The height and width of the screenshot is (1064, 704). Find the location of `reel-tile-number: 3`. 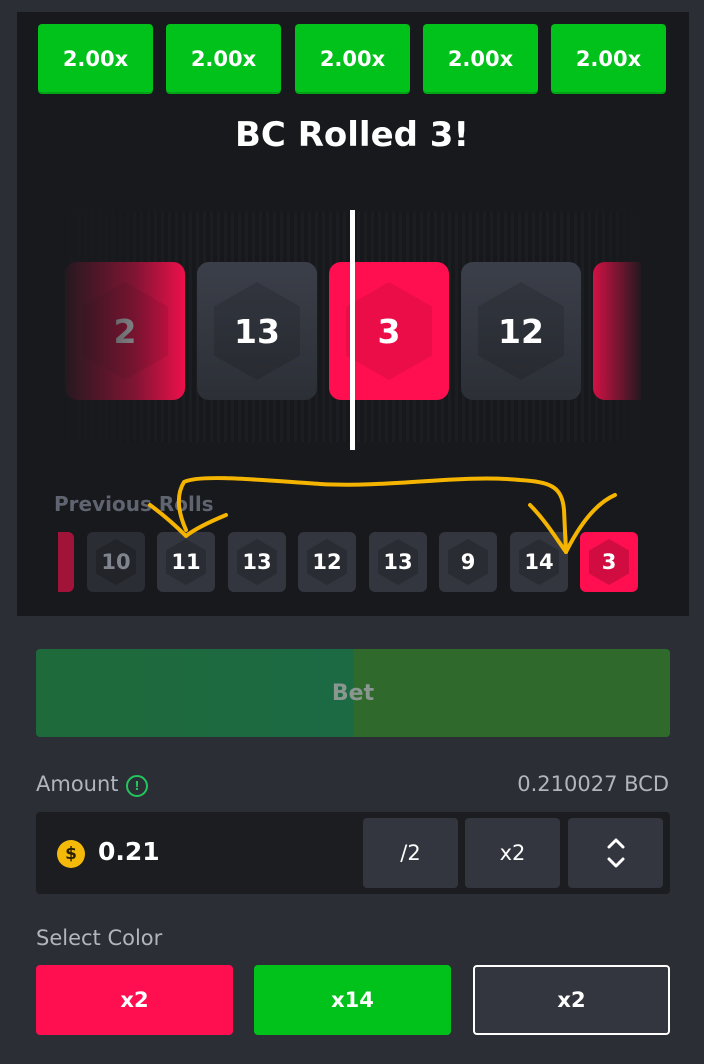

reel-tile-number: 3 is located at coordinates (389, 331).